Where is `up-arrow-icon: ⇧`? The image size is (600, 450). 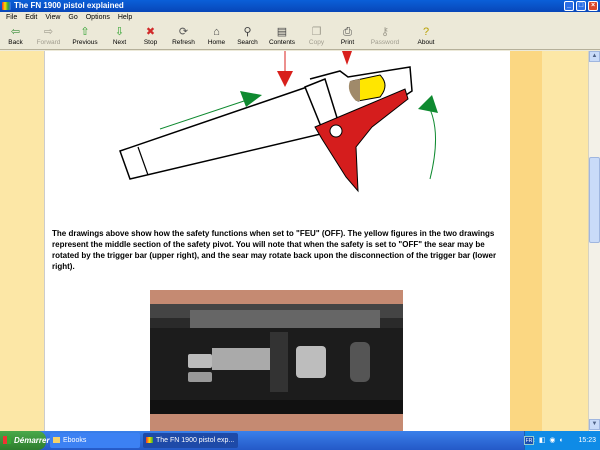
up-arrow-icon: ⇧ is located at coordinates (85, 32).